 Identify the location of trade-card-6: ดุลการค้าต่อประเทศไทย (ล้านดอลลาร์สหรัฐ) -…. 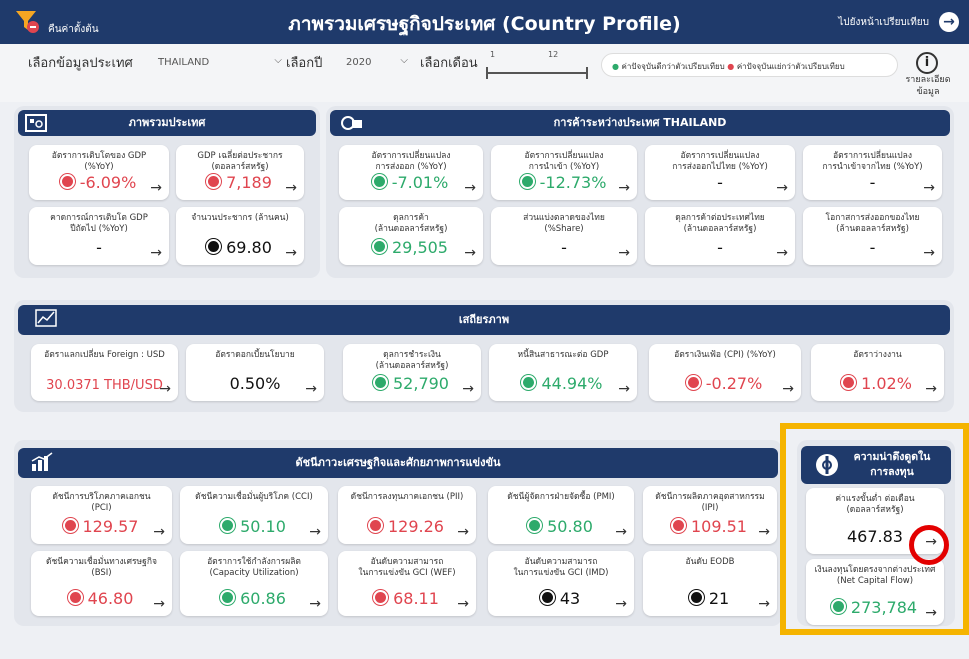
(720, 236).